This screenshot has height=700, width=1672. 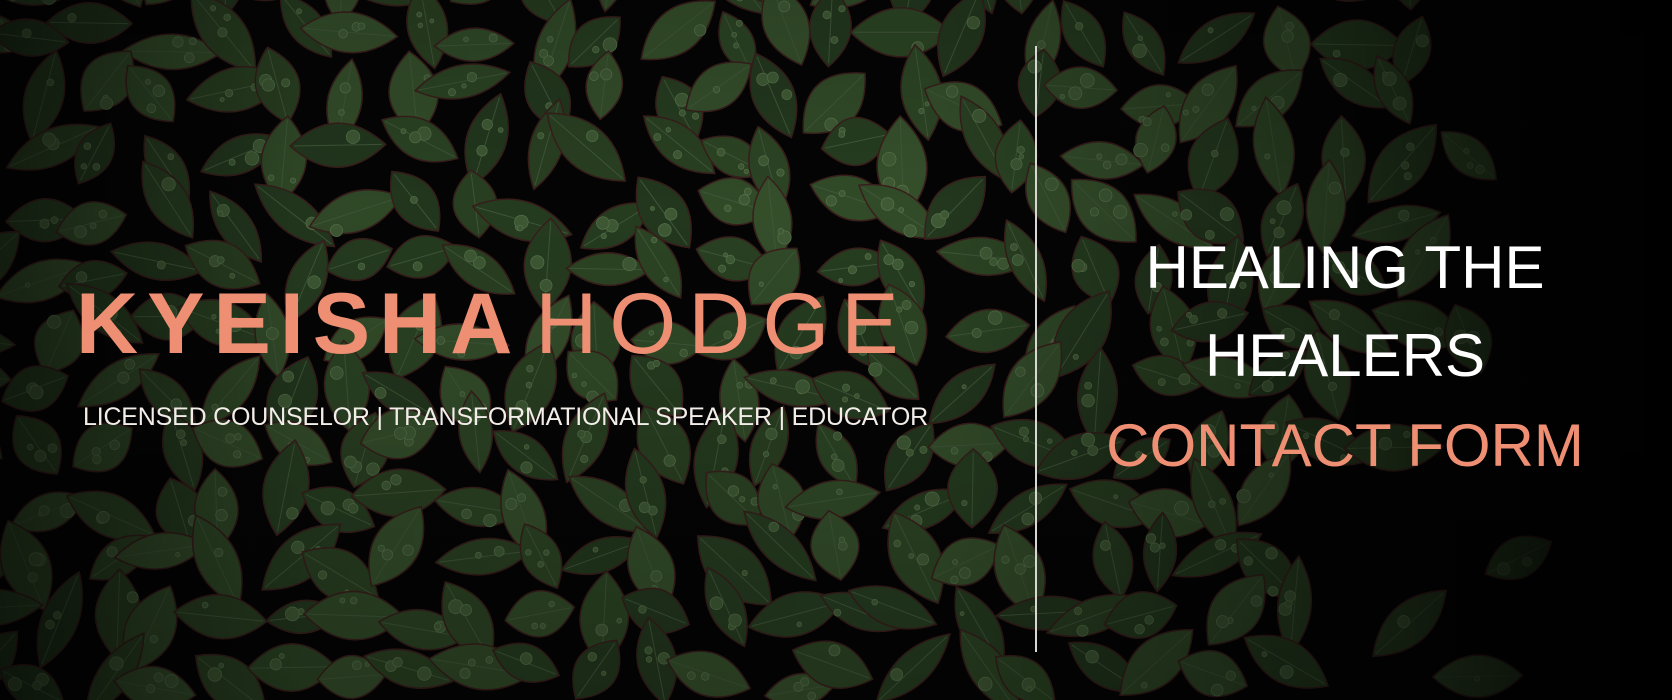 I want to click on brand-name: KYEISHA HODGE, so click(x=516, y=324).